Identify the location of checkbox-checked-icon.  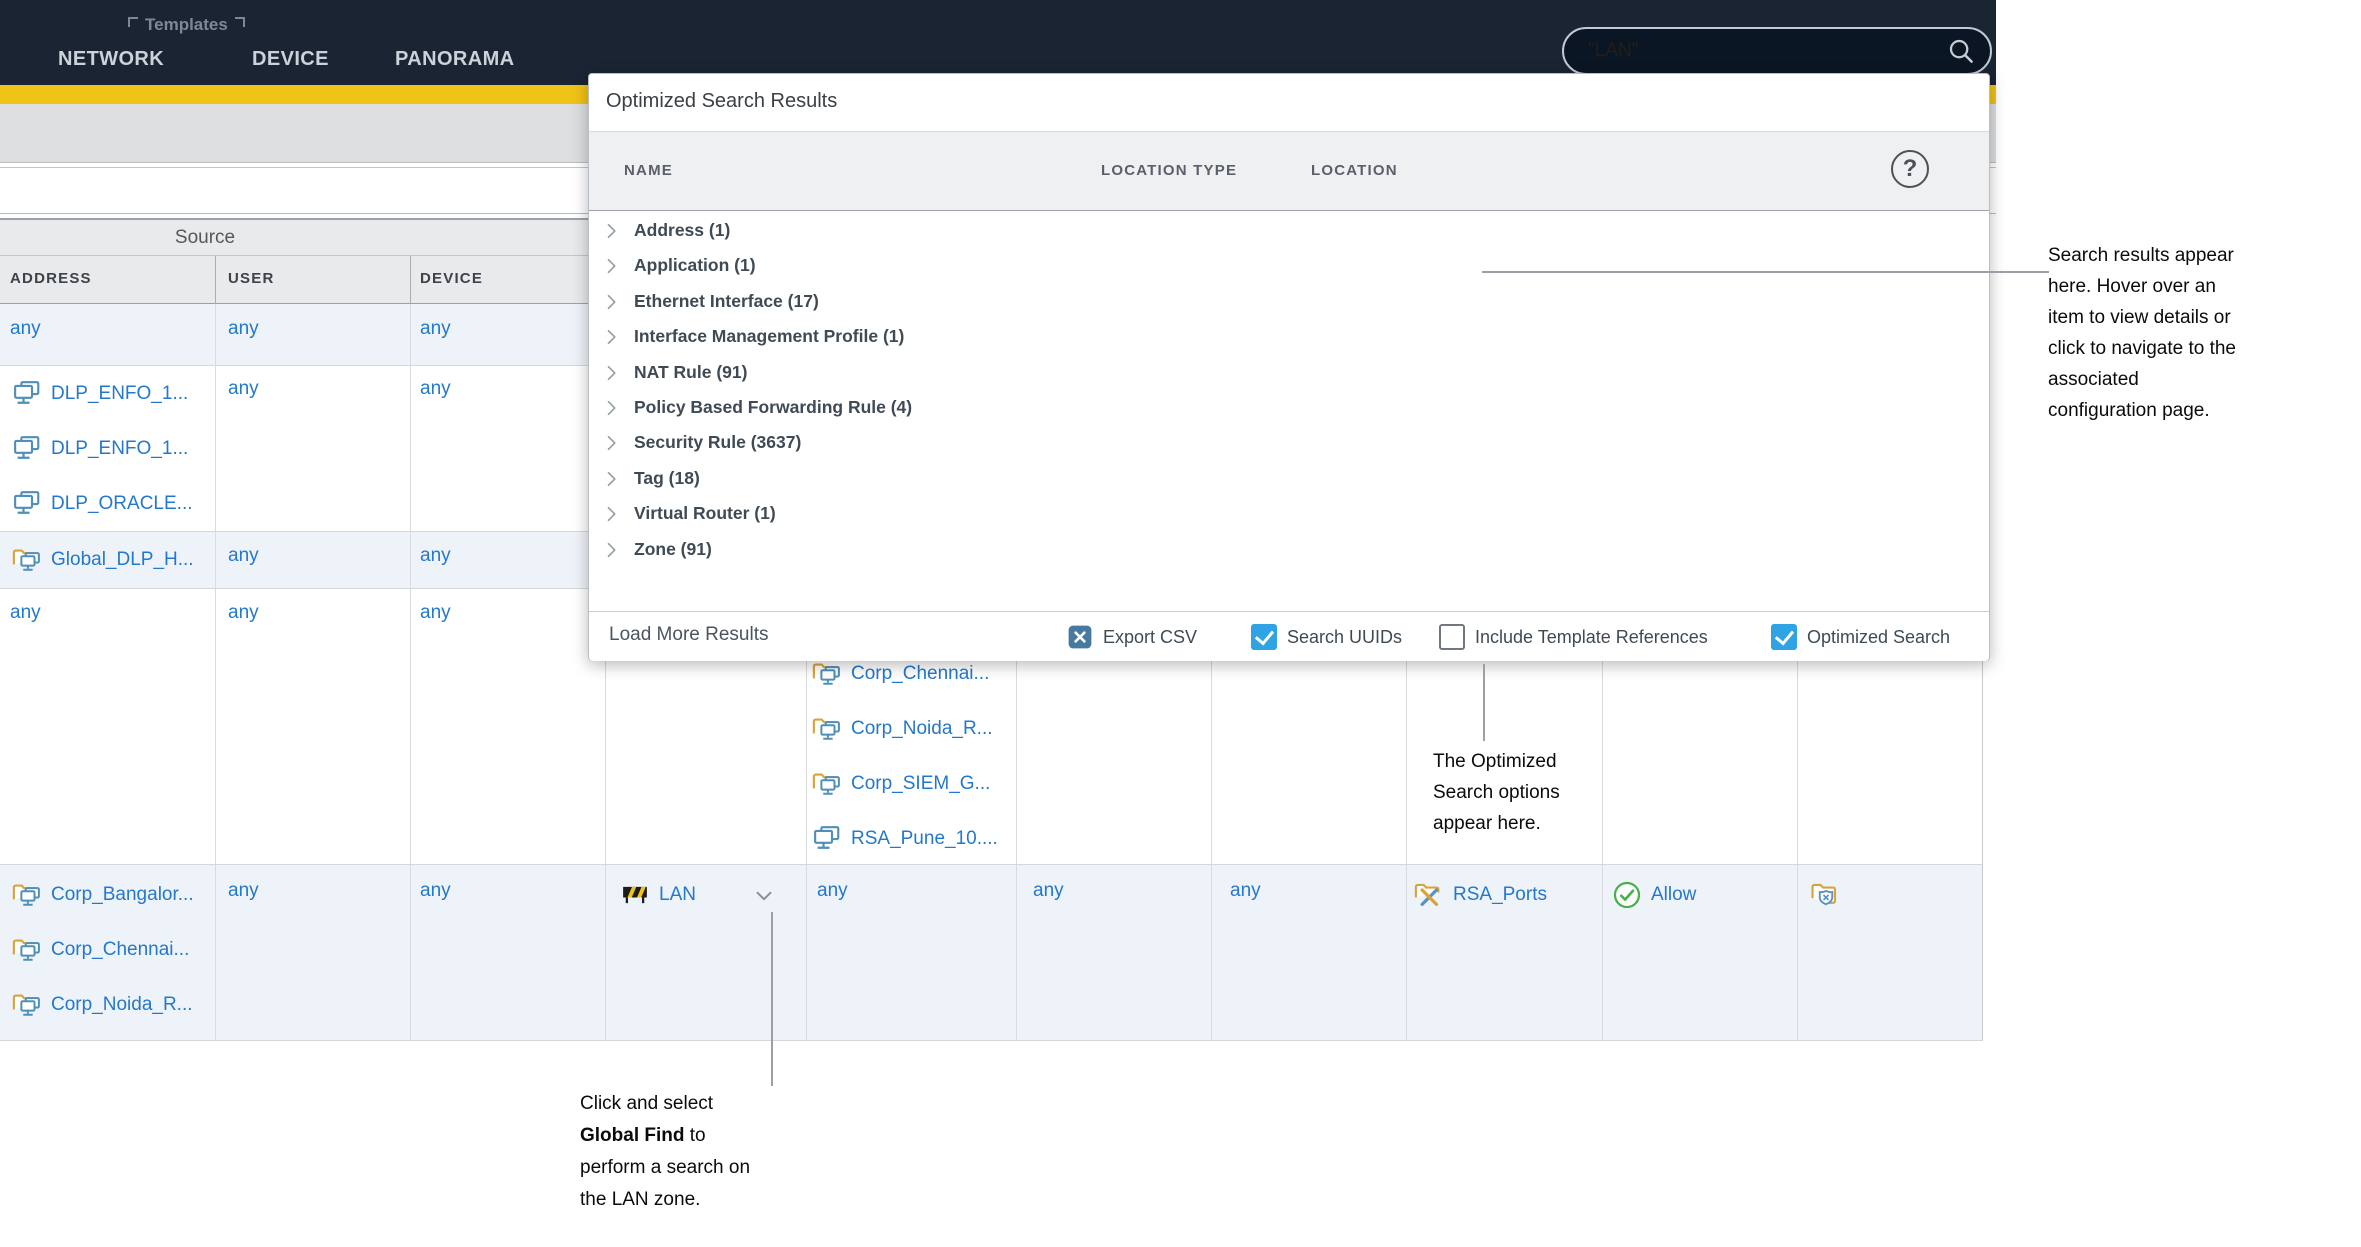
(1784, 637).